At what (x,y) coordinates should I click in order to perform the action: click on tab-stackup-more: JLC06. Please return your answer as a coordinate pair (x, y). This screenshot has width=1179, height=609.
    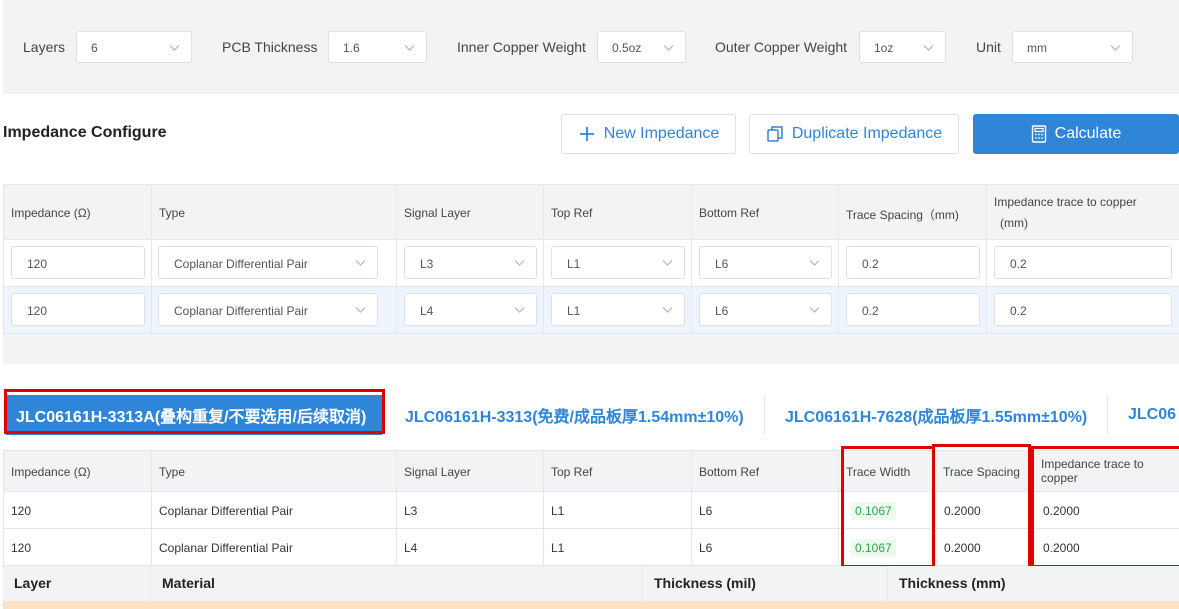
    Looking at the image, I should click on (1153, 415).